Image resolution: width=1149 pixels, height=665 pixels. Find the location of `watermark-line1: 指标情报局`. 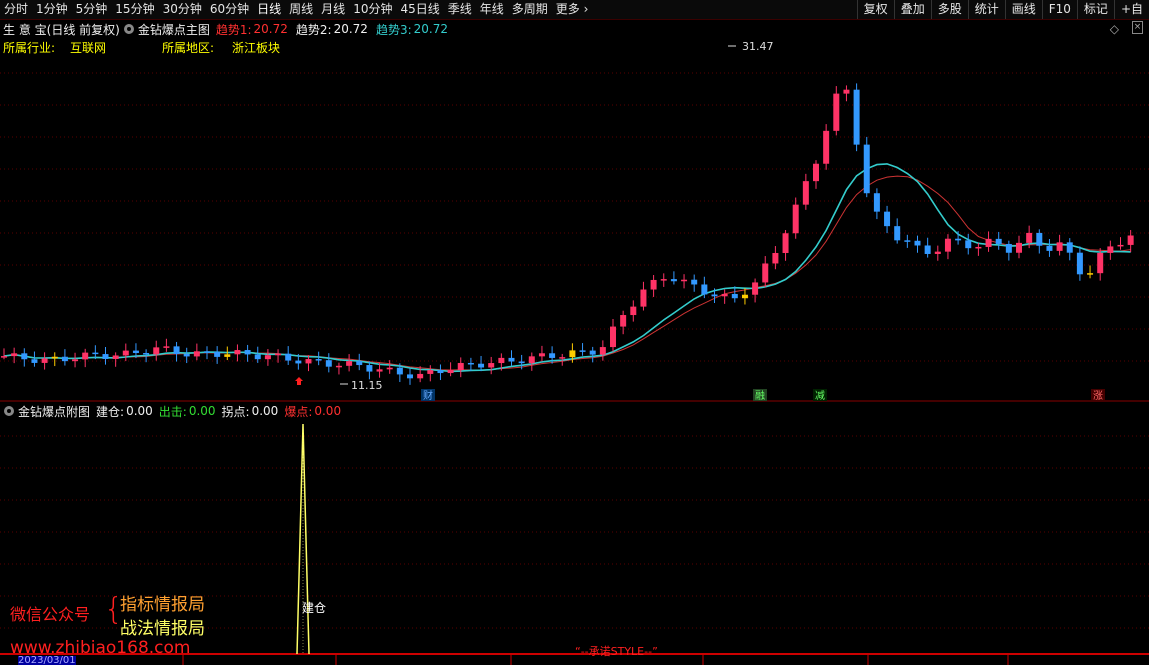

watermark-line1: 指标情报局 is located at coordinates (162, 605).